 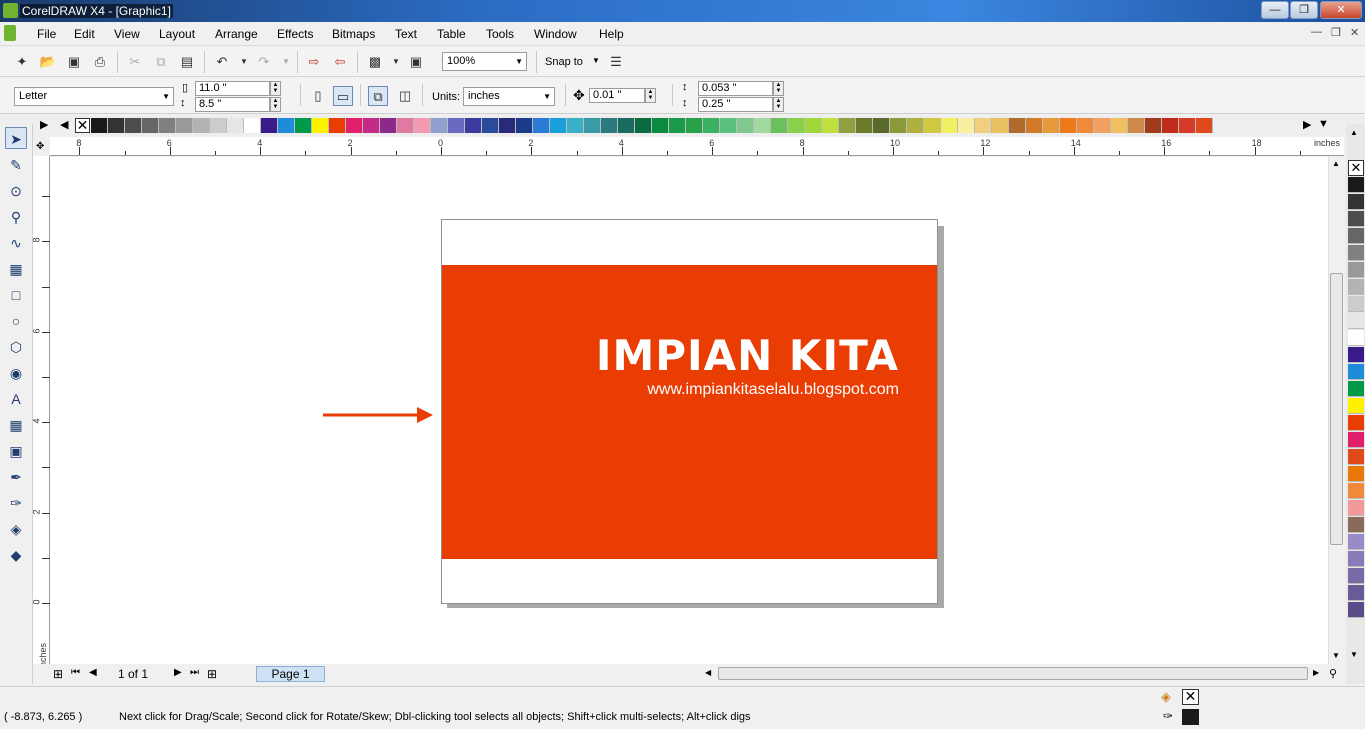 I want to click on menu-arrange: Arrange, so click(x=236, y=34).